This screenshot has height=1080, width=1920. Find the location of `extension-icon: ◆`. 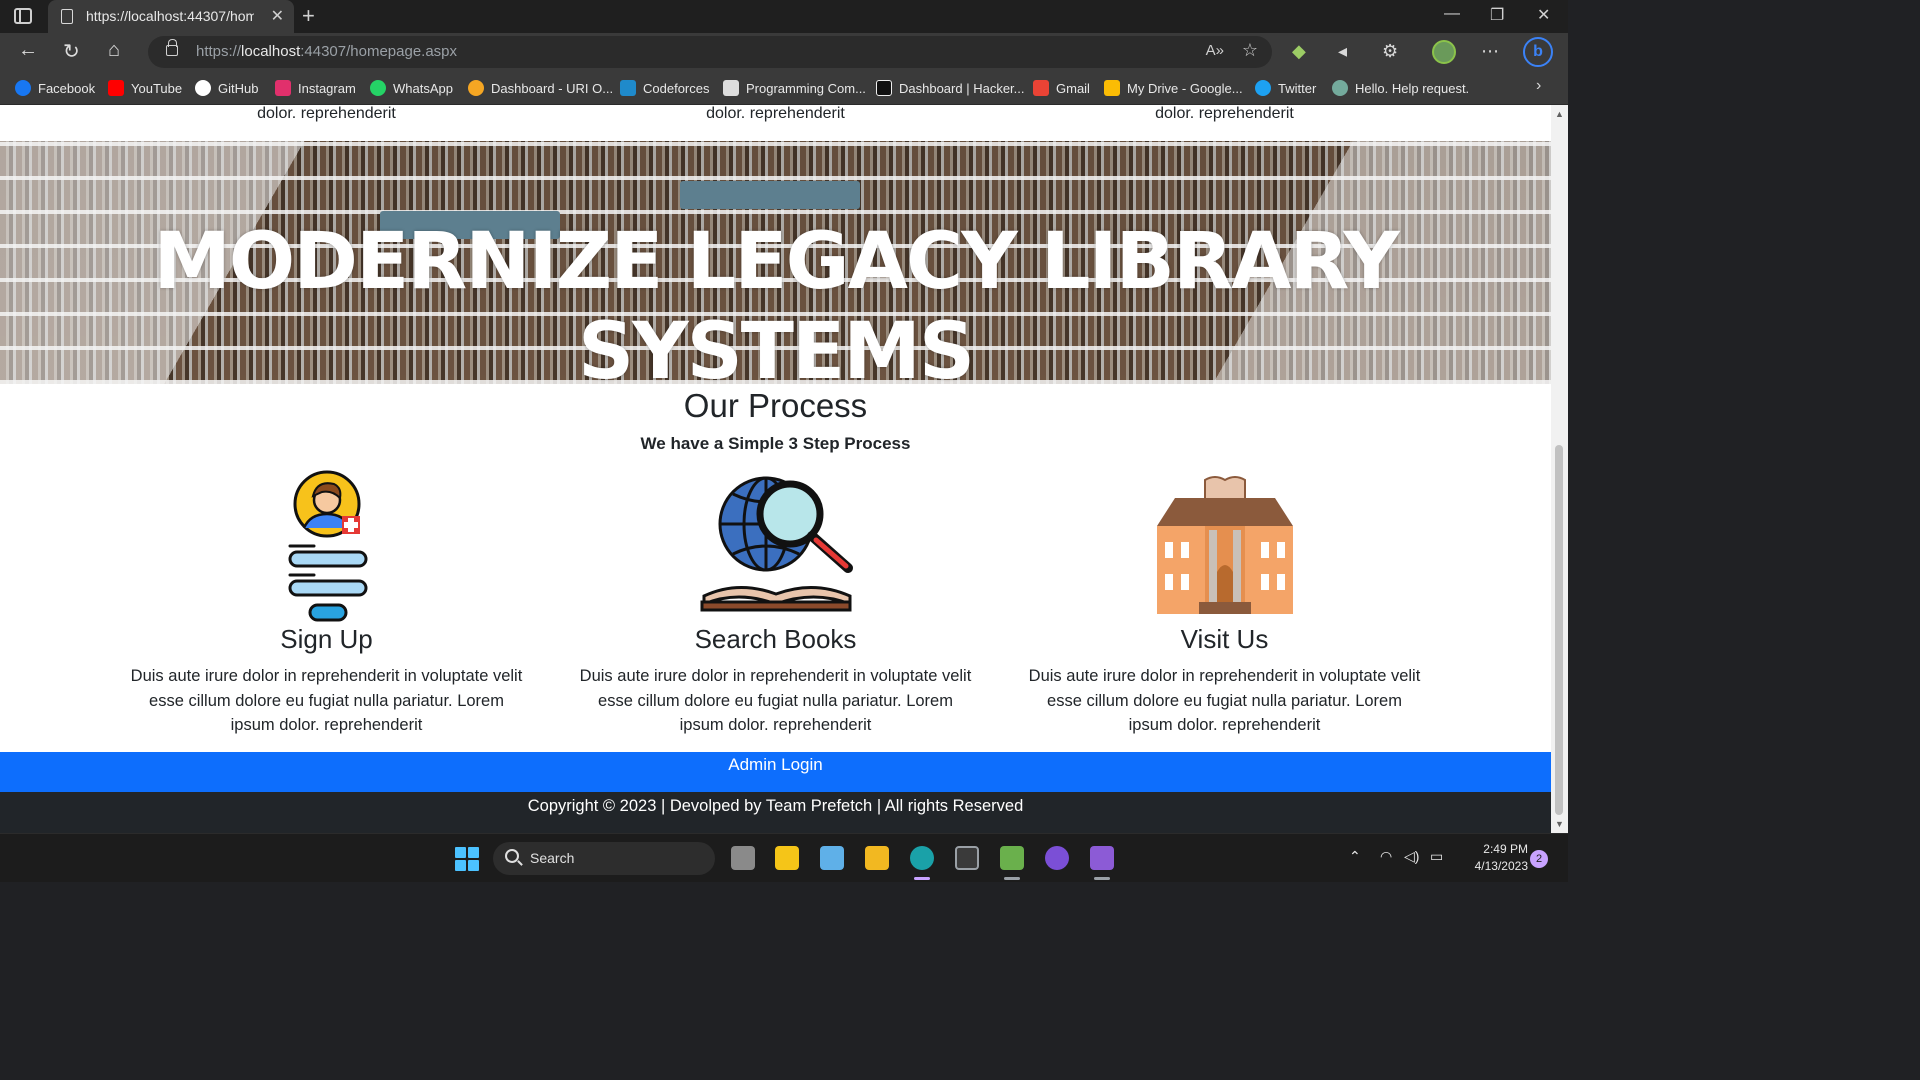

extension-icon: ◆ is located at coordinates (1299, 51).